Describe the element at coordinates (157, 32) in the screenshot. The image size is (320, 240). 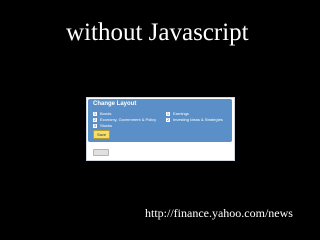
I see `slide-title: without Javascript` at that location.